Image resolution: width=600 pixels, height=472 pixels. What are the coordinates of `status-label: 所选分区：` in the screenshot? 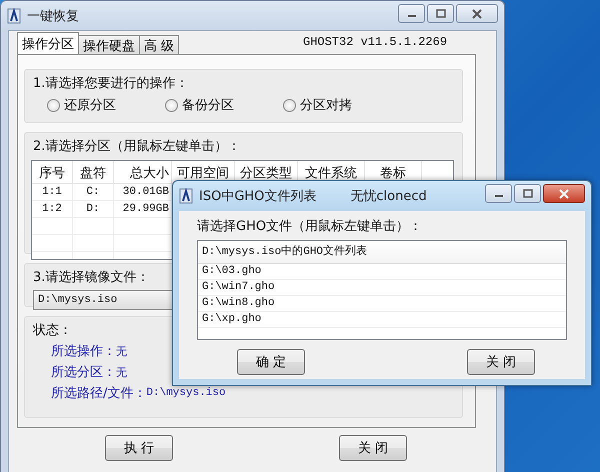 It's located at (83, 372).